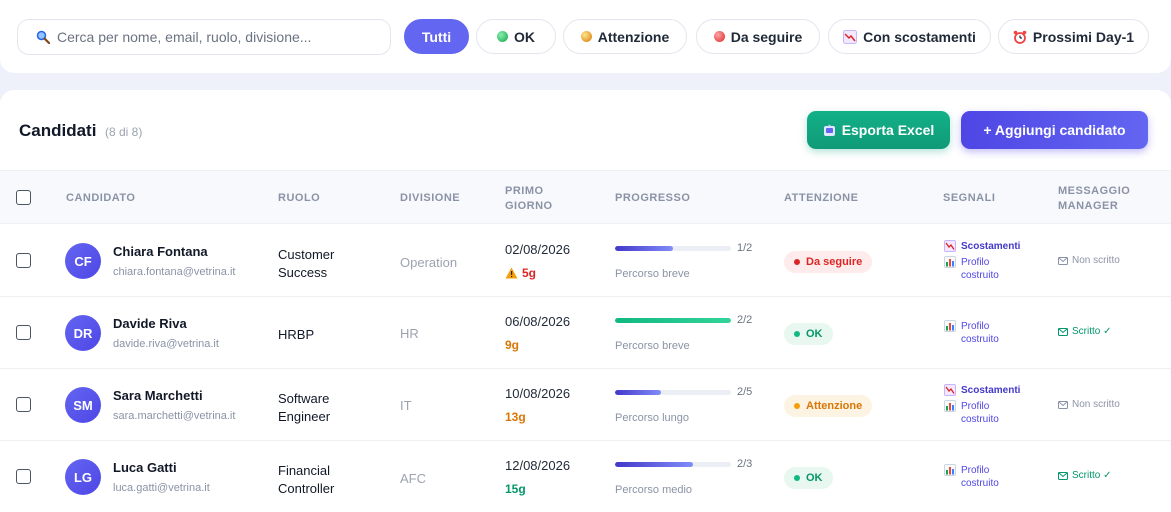 The image size is (1171, 512). What do you see at coordinates (1094, 199) in the screenshot?
I see `col-messaggio-manager: MESSAGGIO MANAGER` at bounding box center [1094, 199].